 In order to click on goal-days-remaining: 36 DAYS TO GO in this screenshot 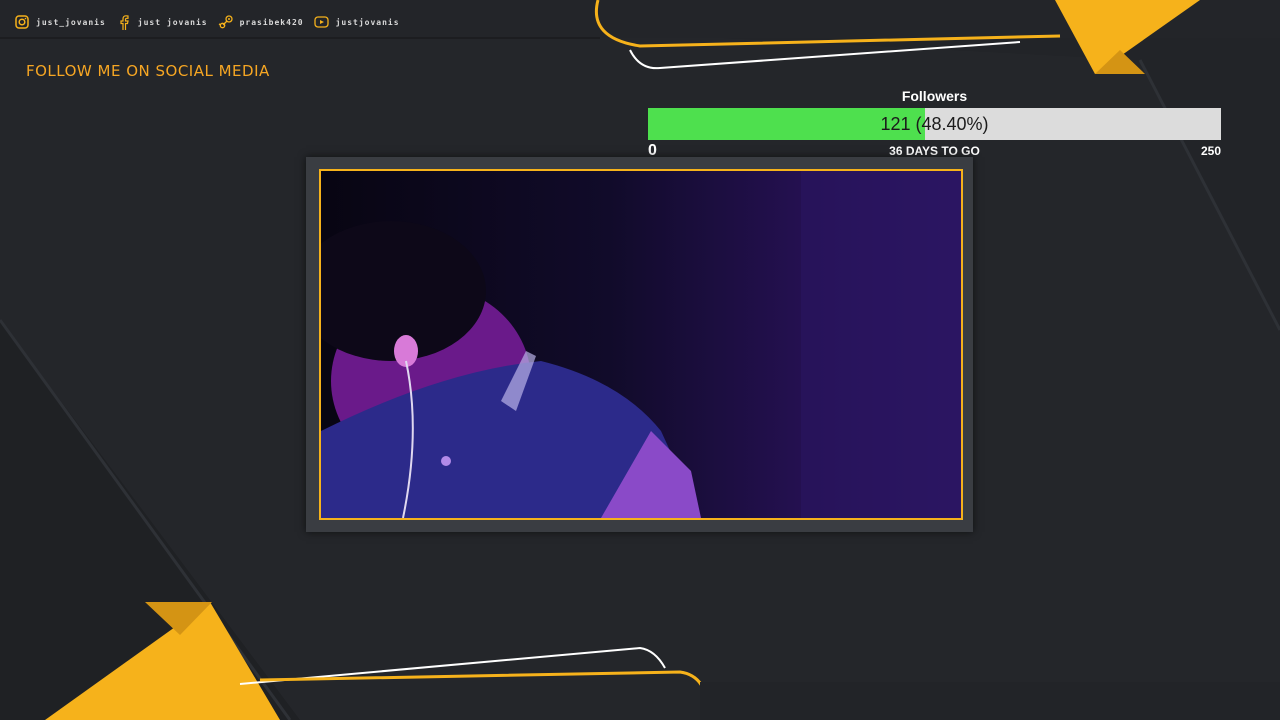, I will do `click(934, 151)`.